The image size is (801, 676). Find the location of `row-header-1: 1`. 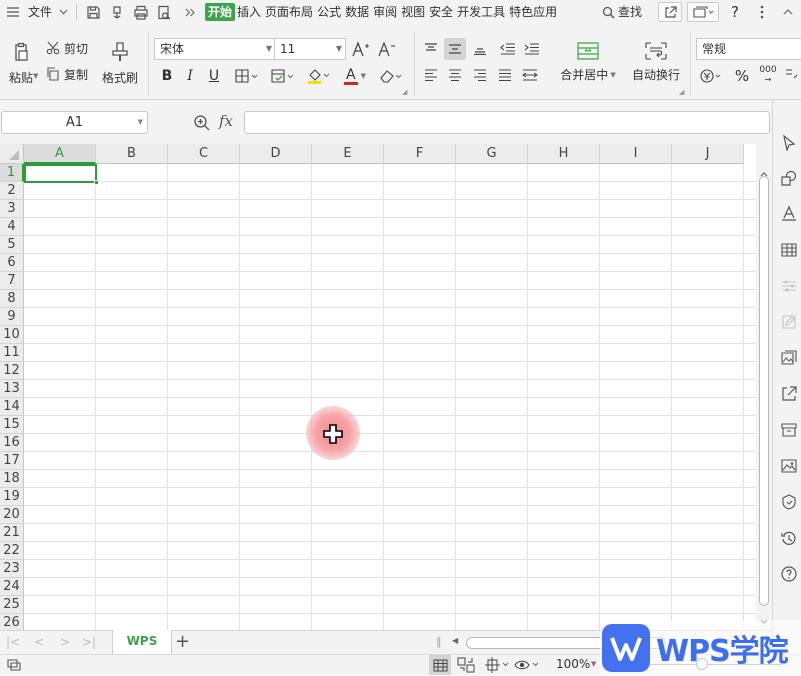

row-header-1: 1 is located at coordinates (12, 173).